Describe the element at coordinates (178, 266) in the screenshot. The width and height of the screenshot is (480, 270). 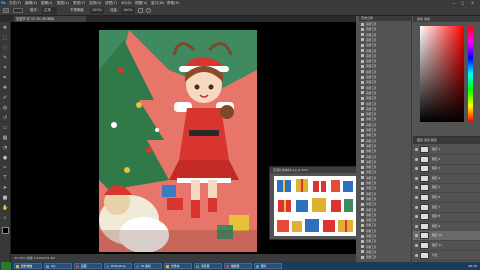
I see `taskbar-item: 文件夹` at that location.